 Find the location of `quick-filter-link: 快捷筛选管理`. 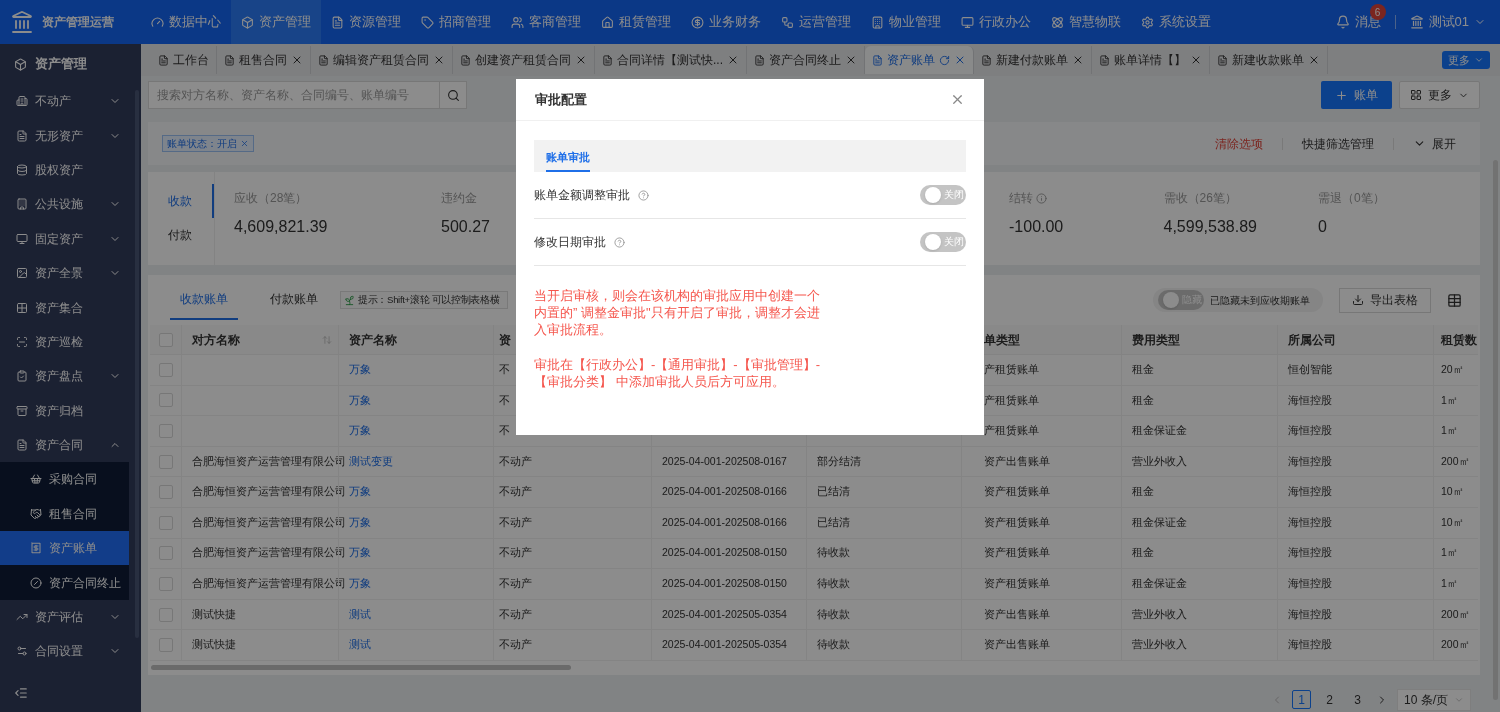

quick-filter-link: 快捷筛选管理 is located at coordinates (1338, 143).